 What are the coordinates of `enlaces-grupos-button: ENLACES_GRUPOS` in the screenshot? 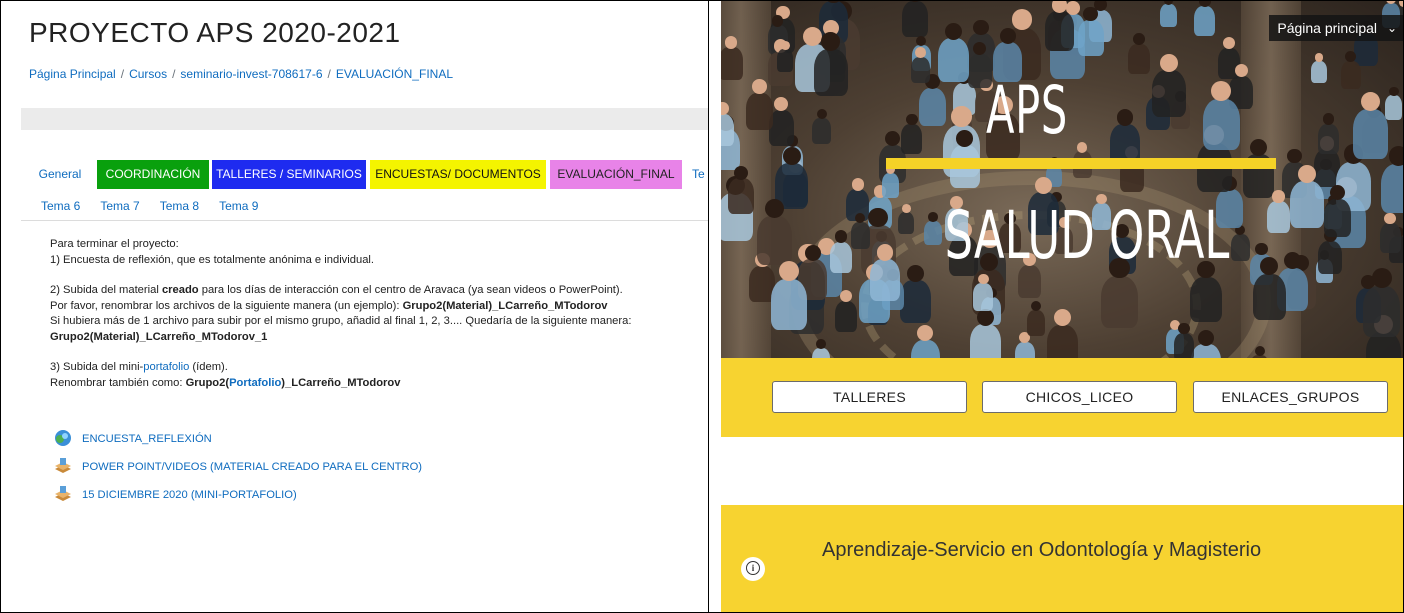 It's located at (1290, 397).